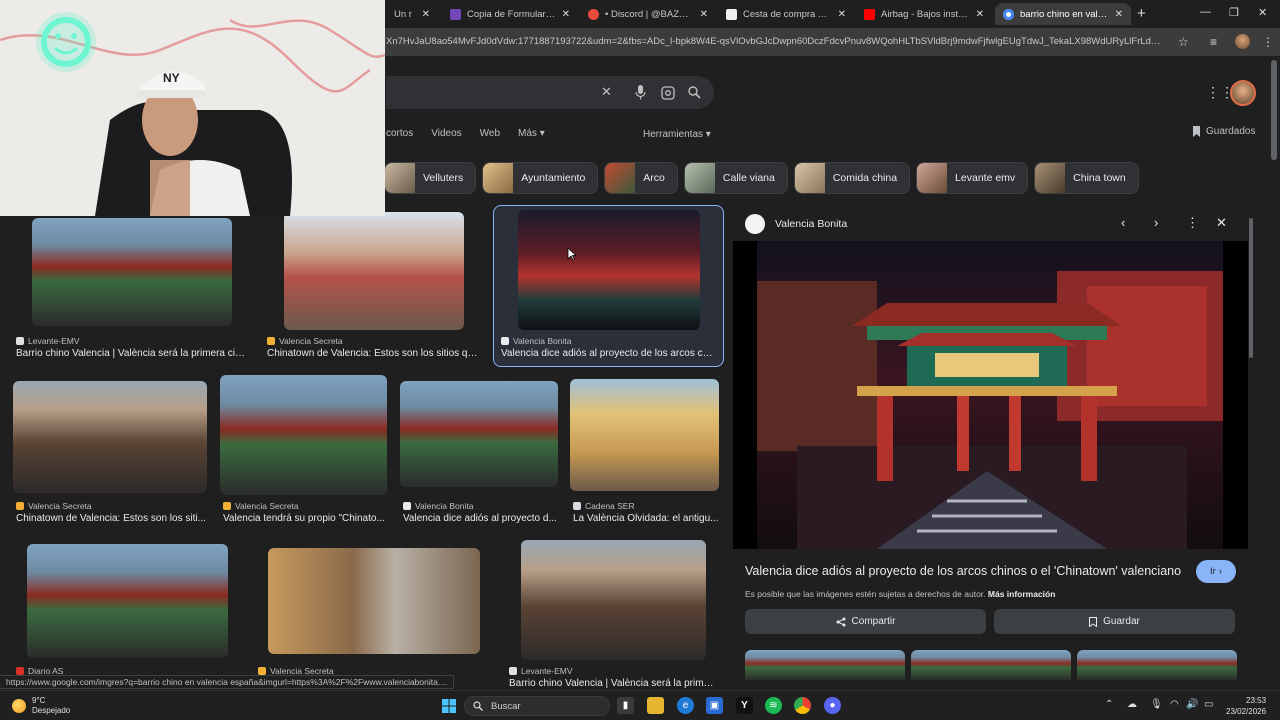 This screenshot has width=1280, height=720. What do you see at coordinates (446, 135) in the screenshot?
I see `tab-videos: Videos` at bounding box center [446, 135].